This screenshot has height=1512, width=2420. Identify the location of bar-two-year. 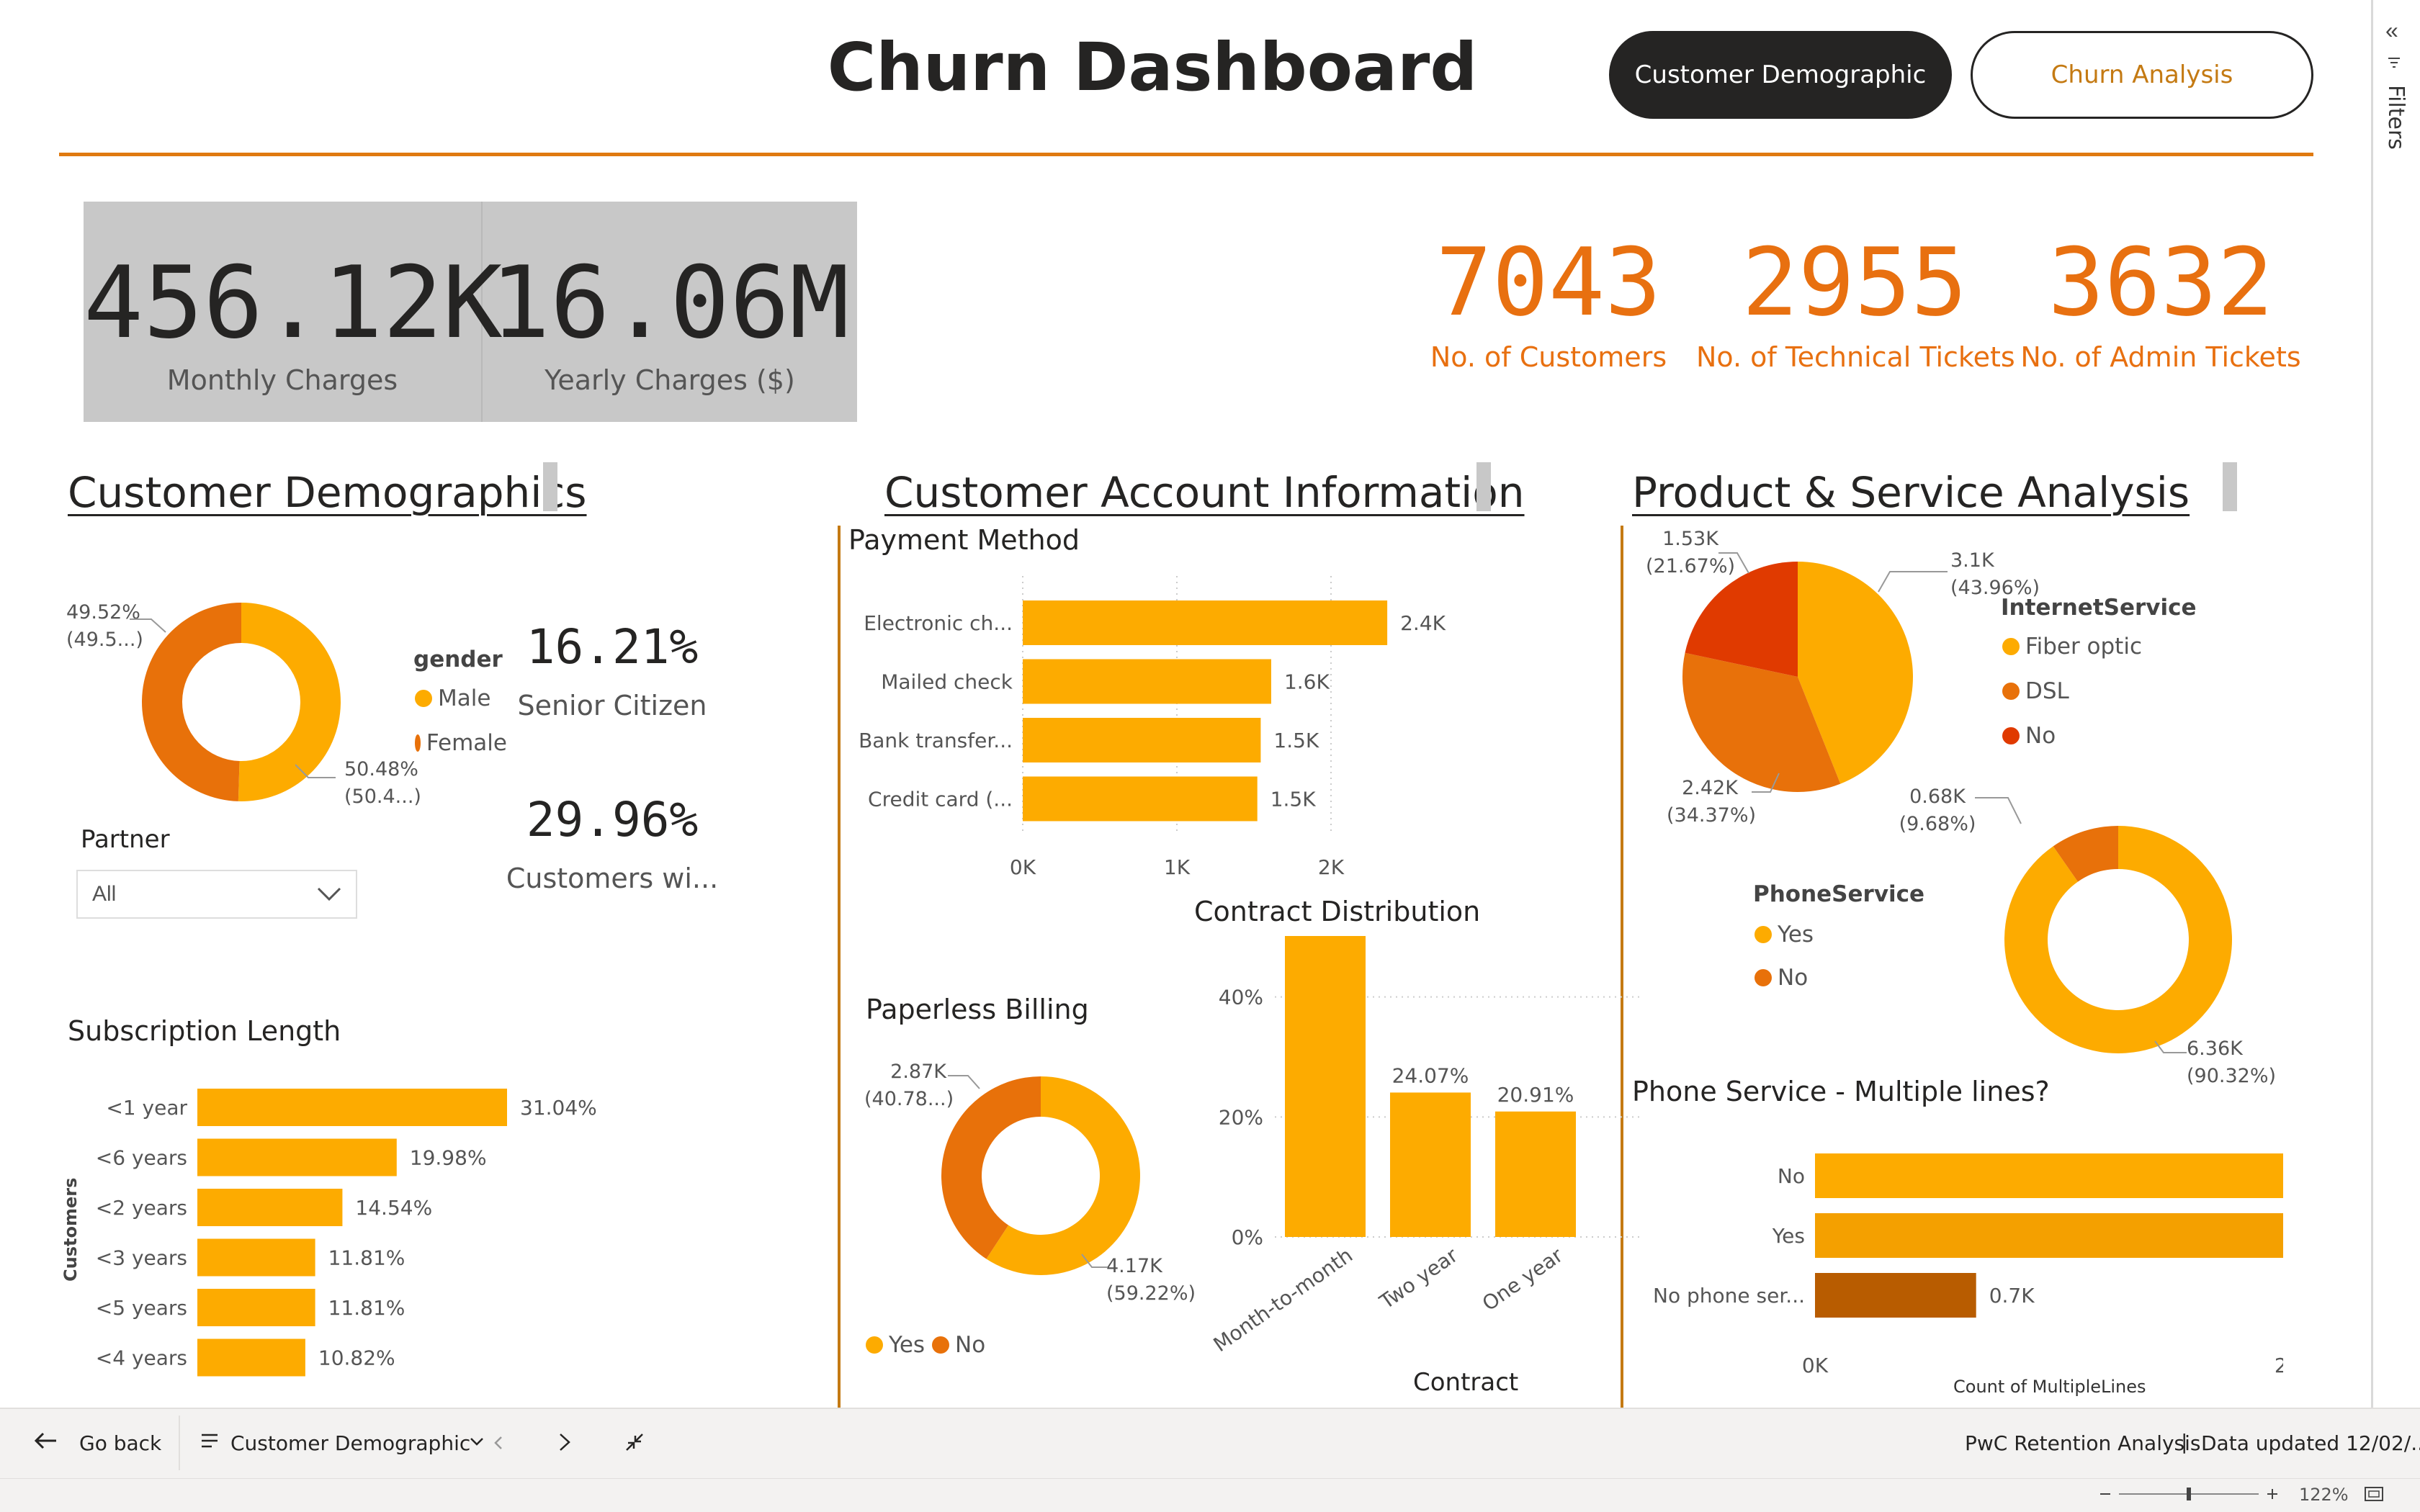
(1430, 1164).